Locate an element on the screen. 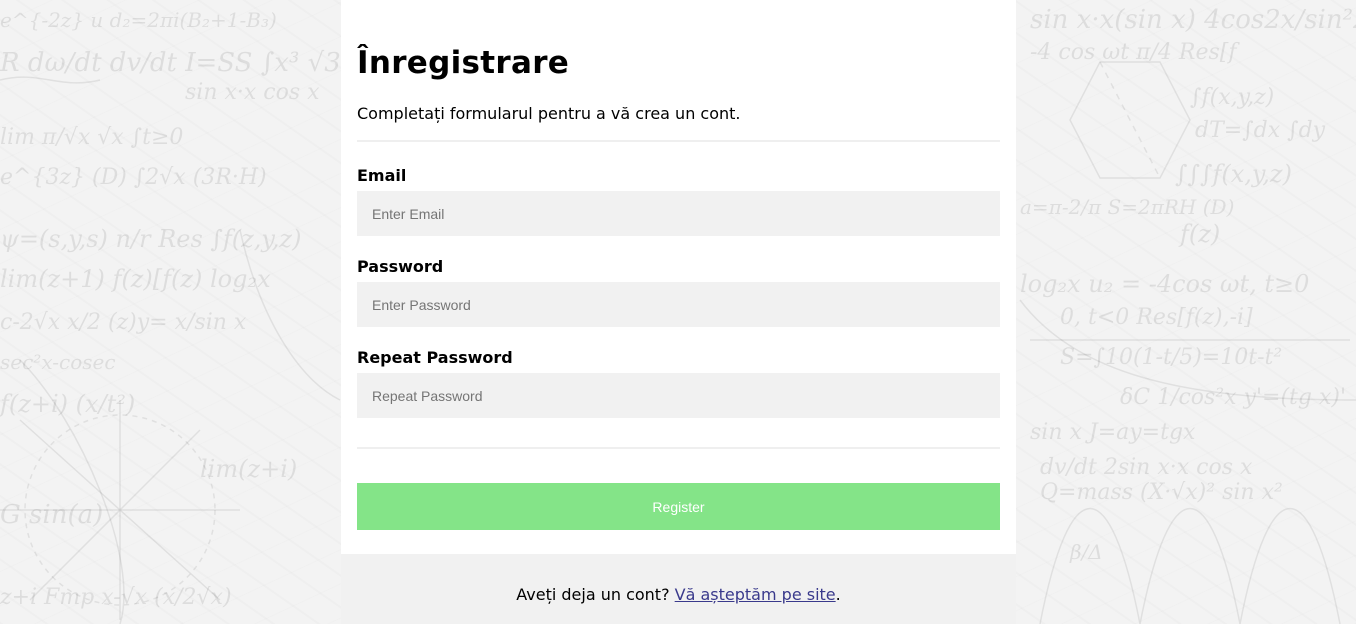  password-label: Password is located at coordinates (400, 266).